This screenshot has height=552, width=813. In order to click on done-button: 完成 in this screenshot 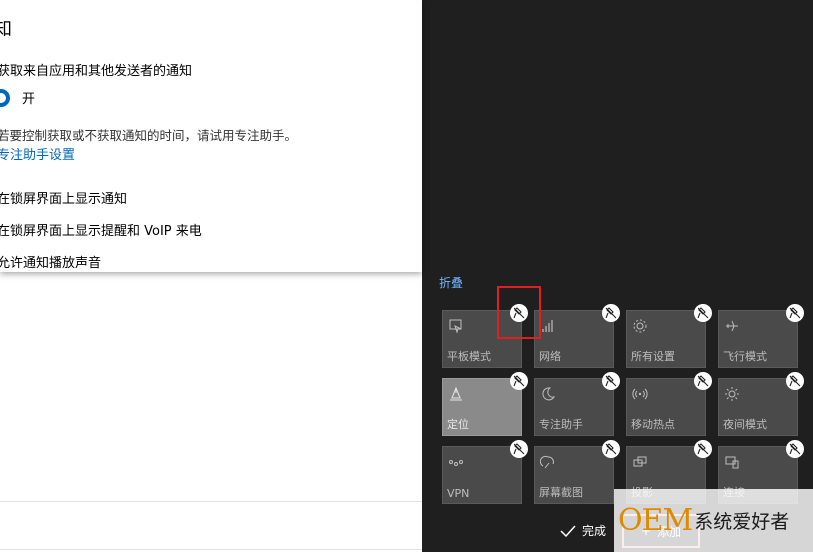, I will do `click(583, 530)`.